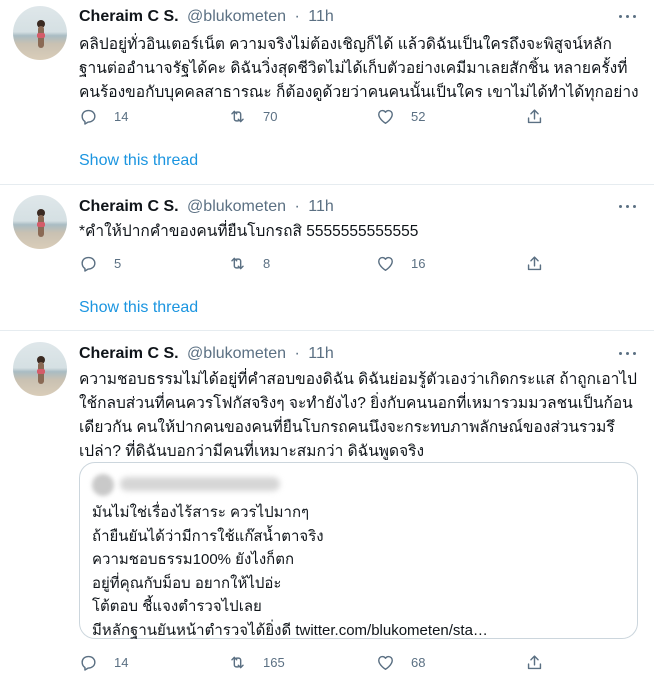 The image size is (654, 694). I want to click on like-button: 68, so click(400, 662).